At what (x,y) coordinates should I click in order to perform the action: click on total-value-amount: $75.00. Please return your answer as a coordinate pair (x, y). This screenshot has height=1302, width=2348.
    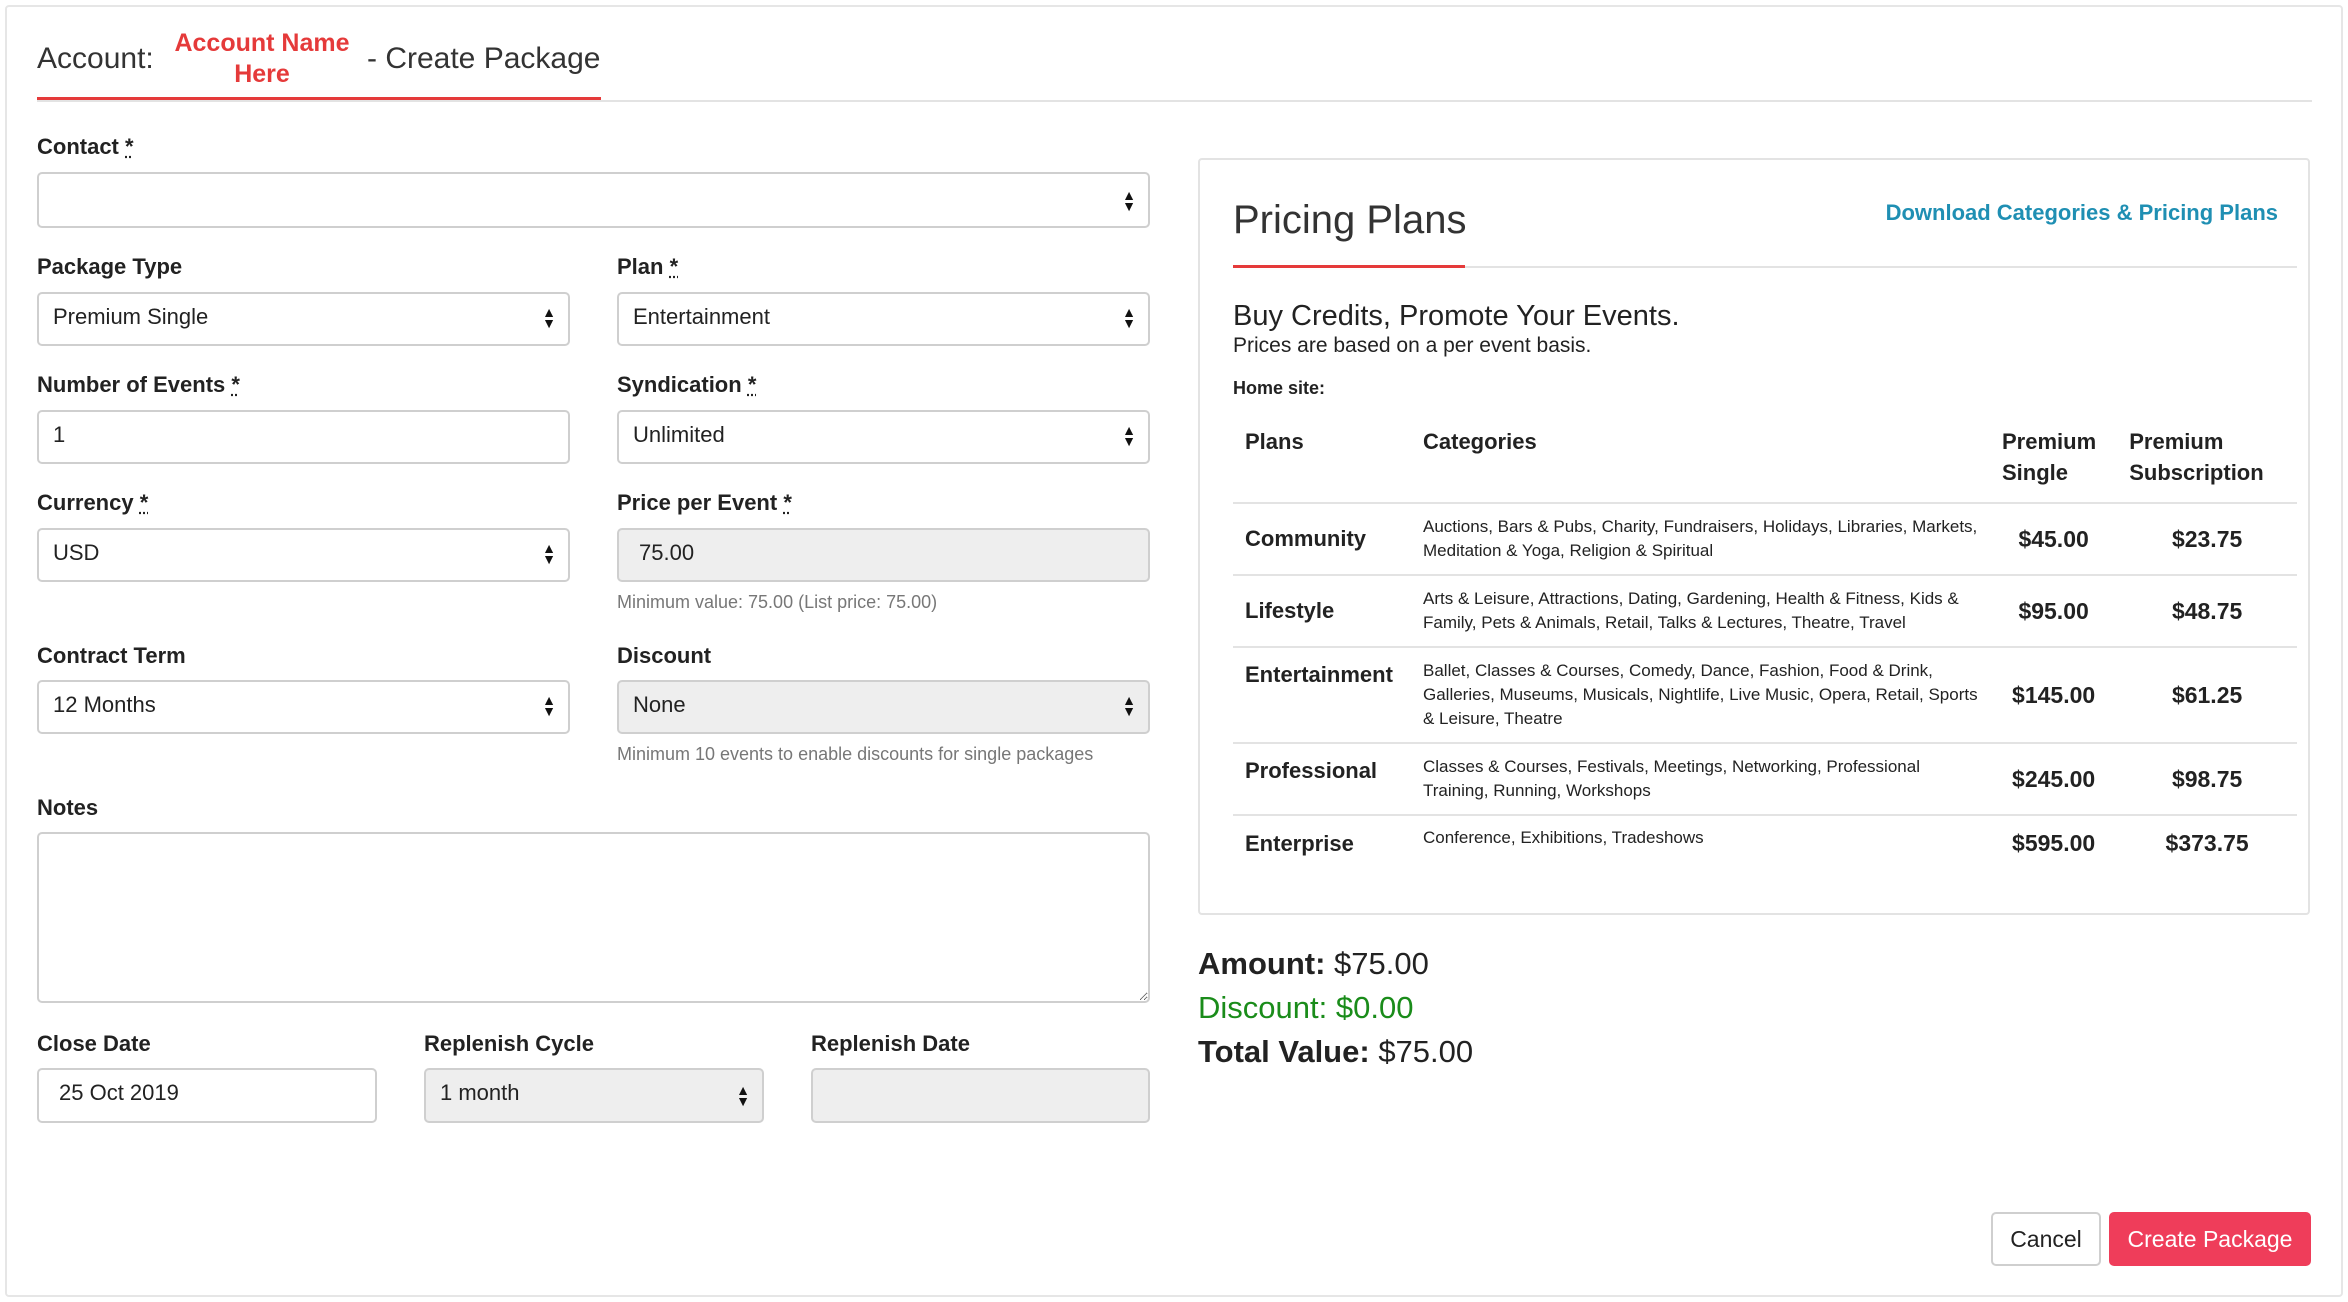
    Looking at the image, I should click on (1426, 1051).